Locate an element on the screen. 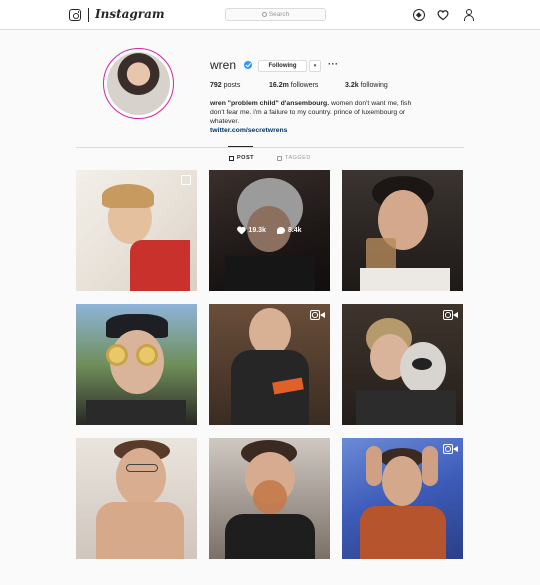  suggestions-dropdown-button: ▾ is located at coordinates (315, 66).